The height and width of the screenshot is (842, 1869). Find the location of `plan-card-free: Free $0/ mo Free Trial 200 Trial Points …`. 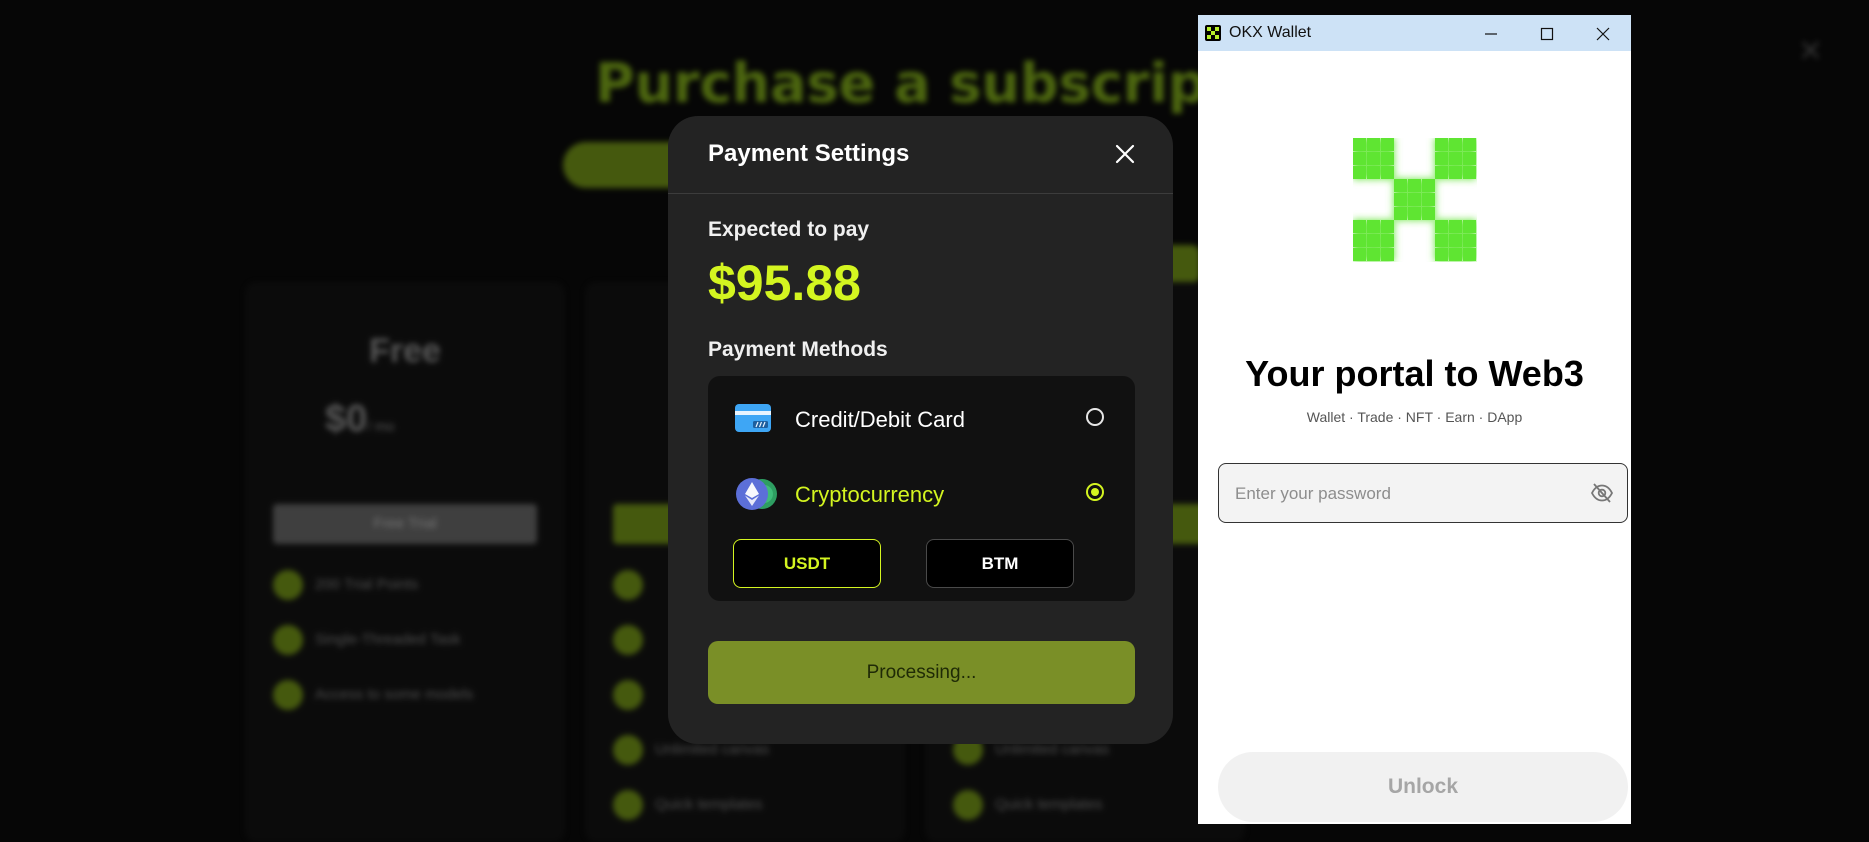

plan-card-free: Free $0/ mo Free Trial 200 Trial Points … is located at coordinates (405, 562).